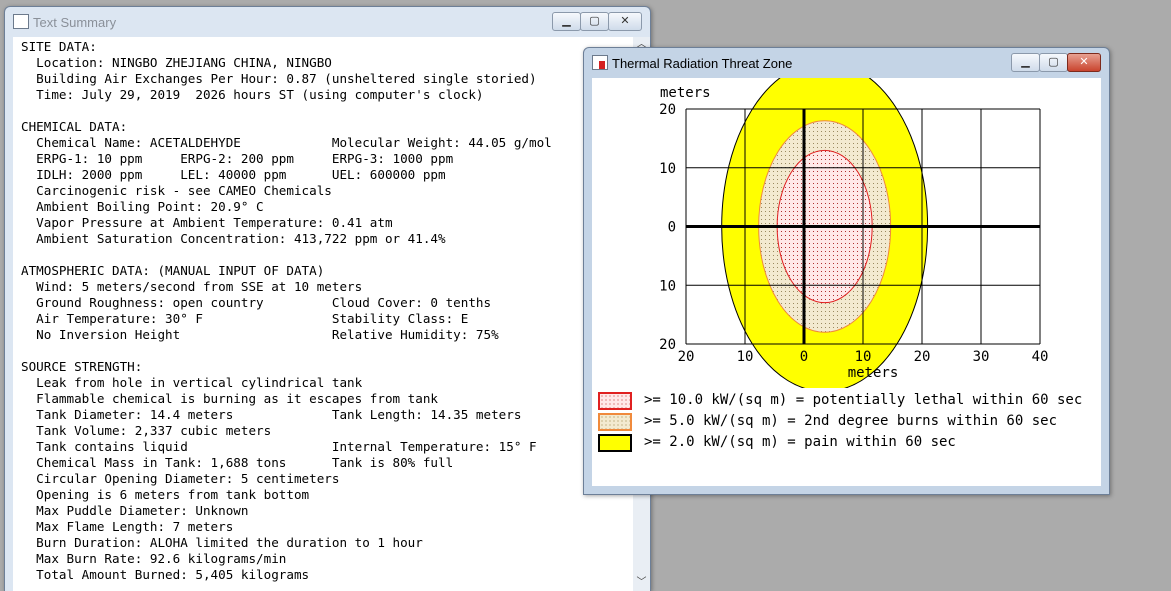  What do you see at coordinates (981, 357) in the screenshot?
I see `x-tick-label: 30` at bounding box center [981, 357].